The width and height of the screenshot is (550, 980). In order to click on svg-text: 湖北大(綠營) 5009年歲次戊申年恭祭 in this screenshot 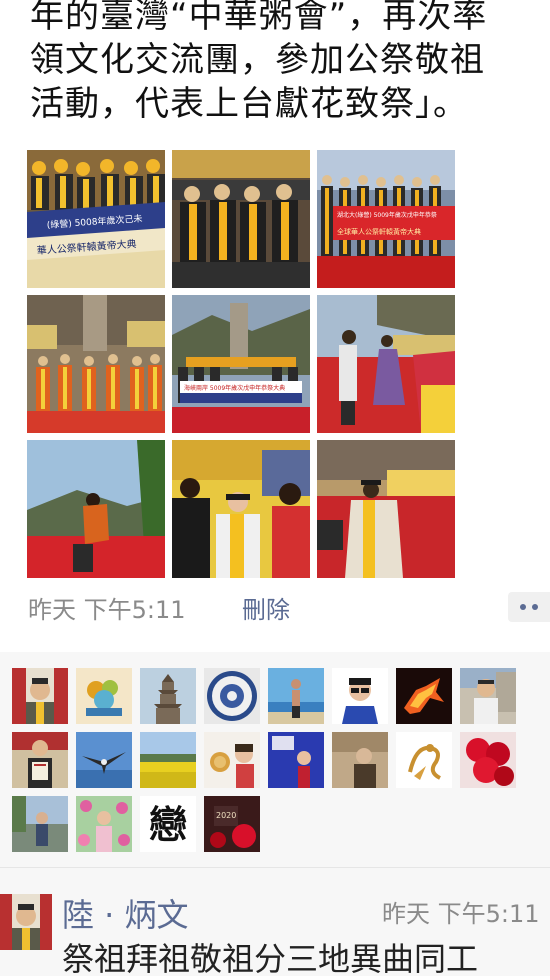, I will do `click(387, 215)`.